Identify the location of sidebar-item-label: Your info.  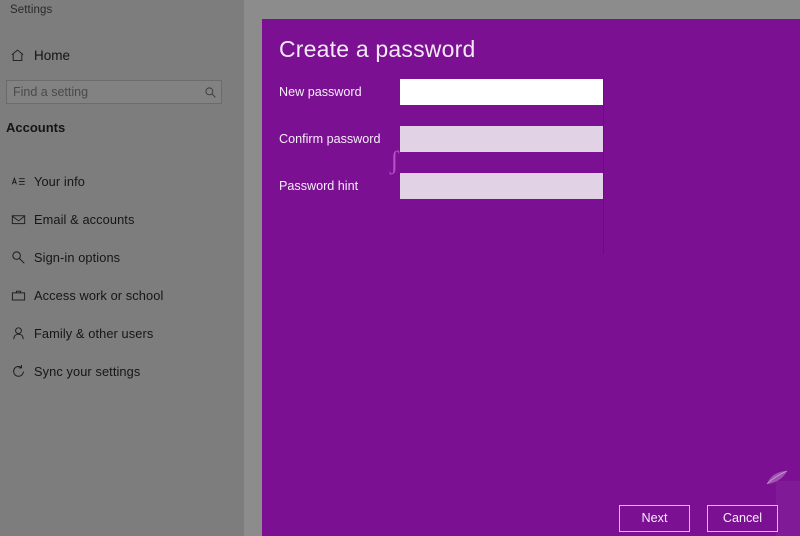
(59, 181).